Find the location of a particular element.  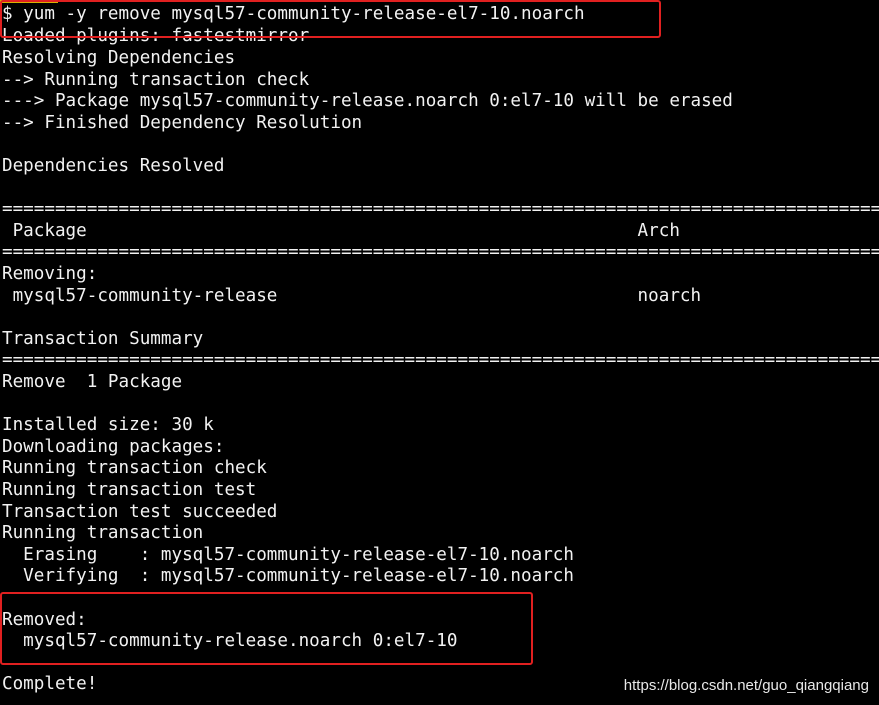

output-line: Downloading packages: is located at coordinates (113, 447).